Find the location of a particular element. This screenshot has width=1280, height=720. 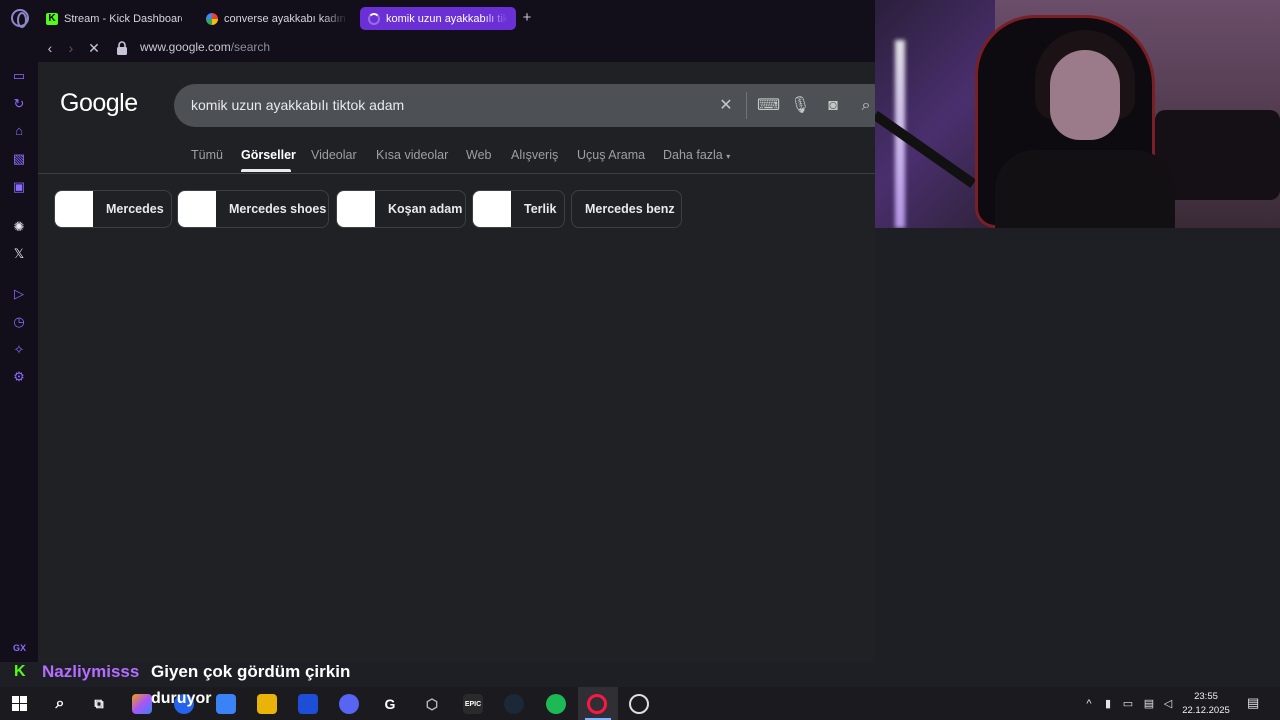

tab-images: Görseller is located at coordinates (268, 155).